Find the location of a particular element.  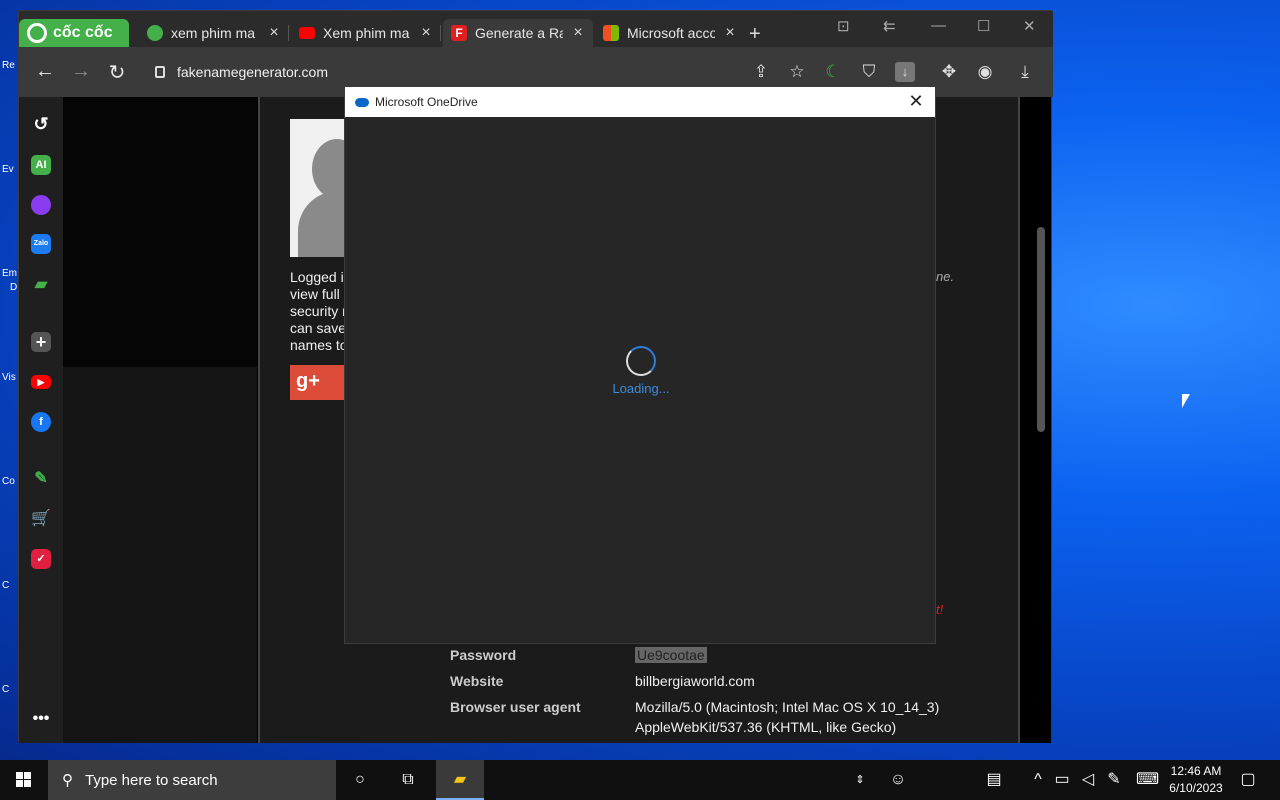

avatar-body is located at coordinates (323, 224).